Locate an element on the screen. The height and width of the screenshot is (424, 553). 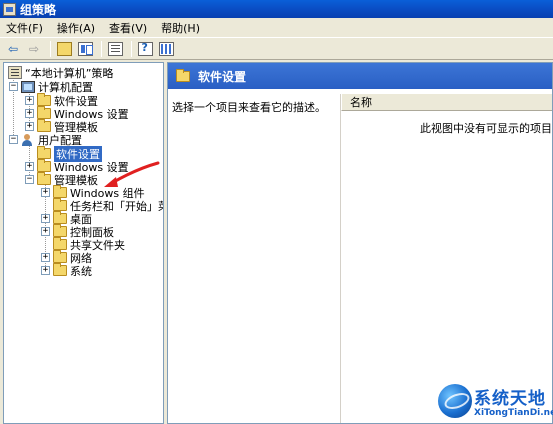
up-folder-button is located at coordinates (64, 49).